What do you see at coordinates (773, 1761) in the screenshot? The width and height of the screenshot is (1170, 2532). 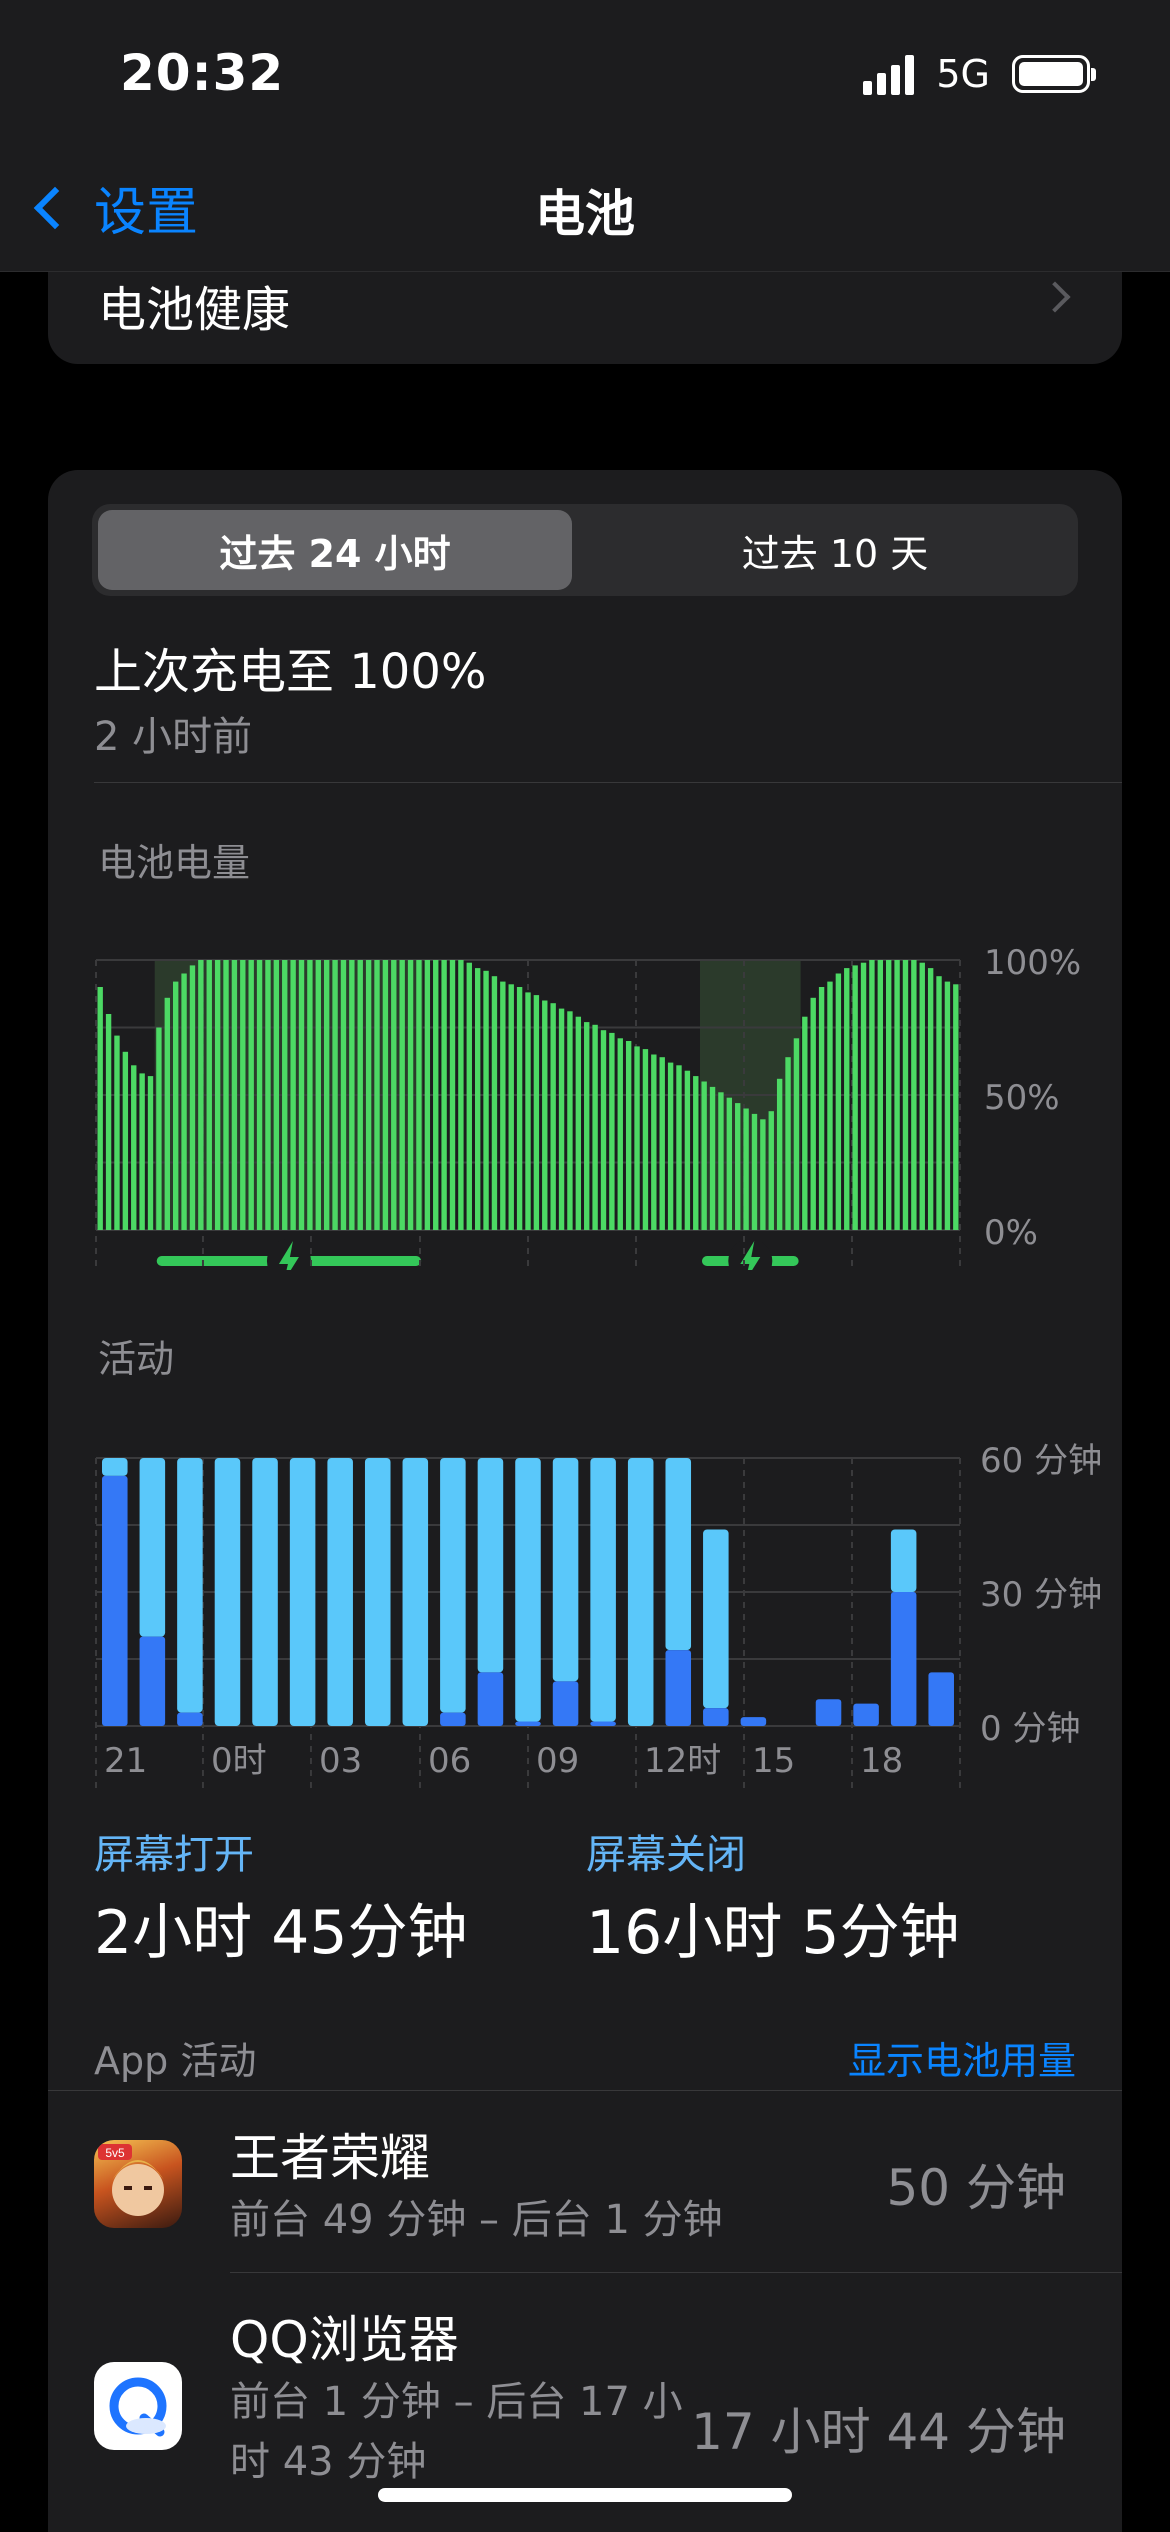 I see `x-tick-label: 15` at bounding box center [773, 1761].